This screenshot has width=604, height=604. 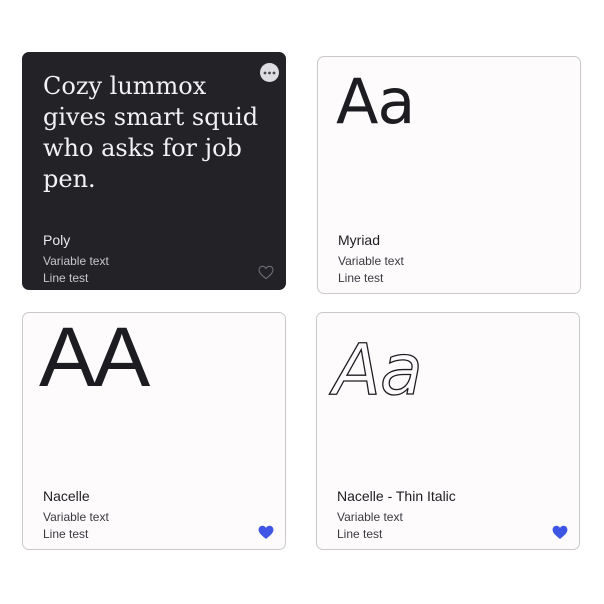 What do you see at coordinates (66, 496) in the screenshot?
I see `font-name: Nacelle` at bounding box center [66, 496].